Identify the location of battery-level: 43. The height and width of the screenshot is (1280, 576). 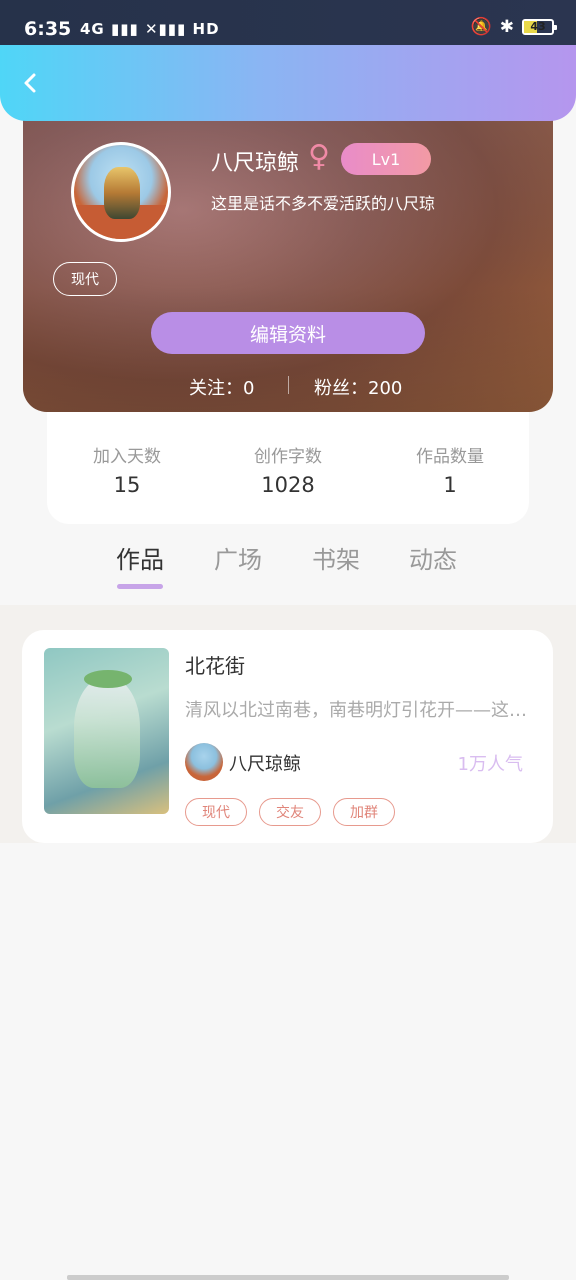
(538, 26).